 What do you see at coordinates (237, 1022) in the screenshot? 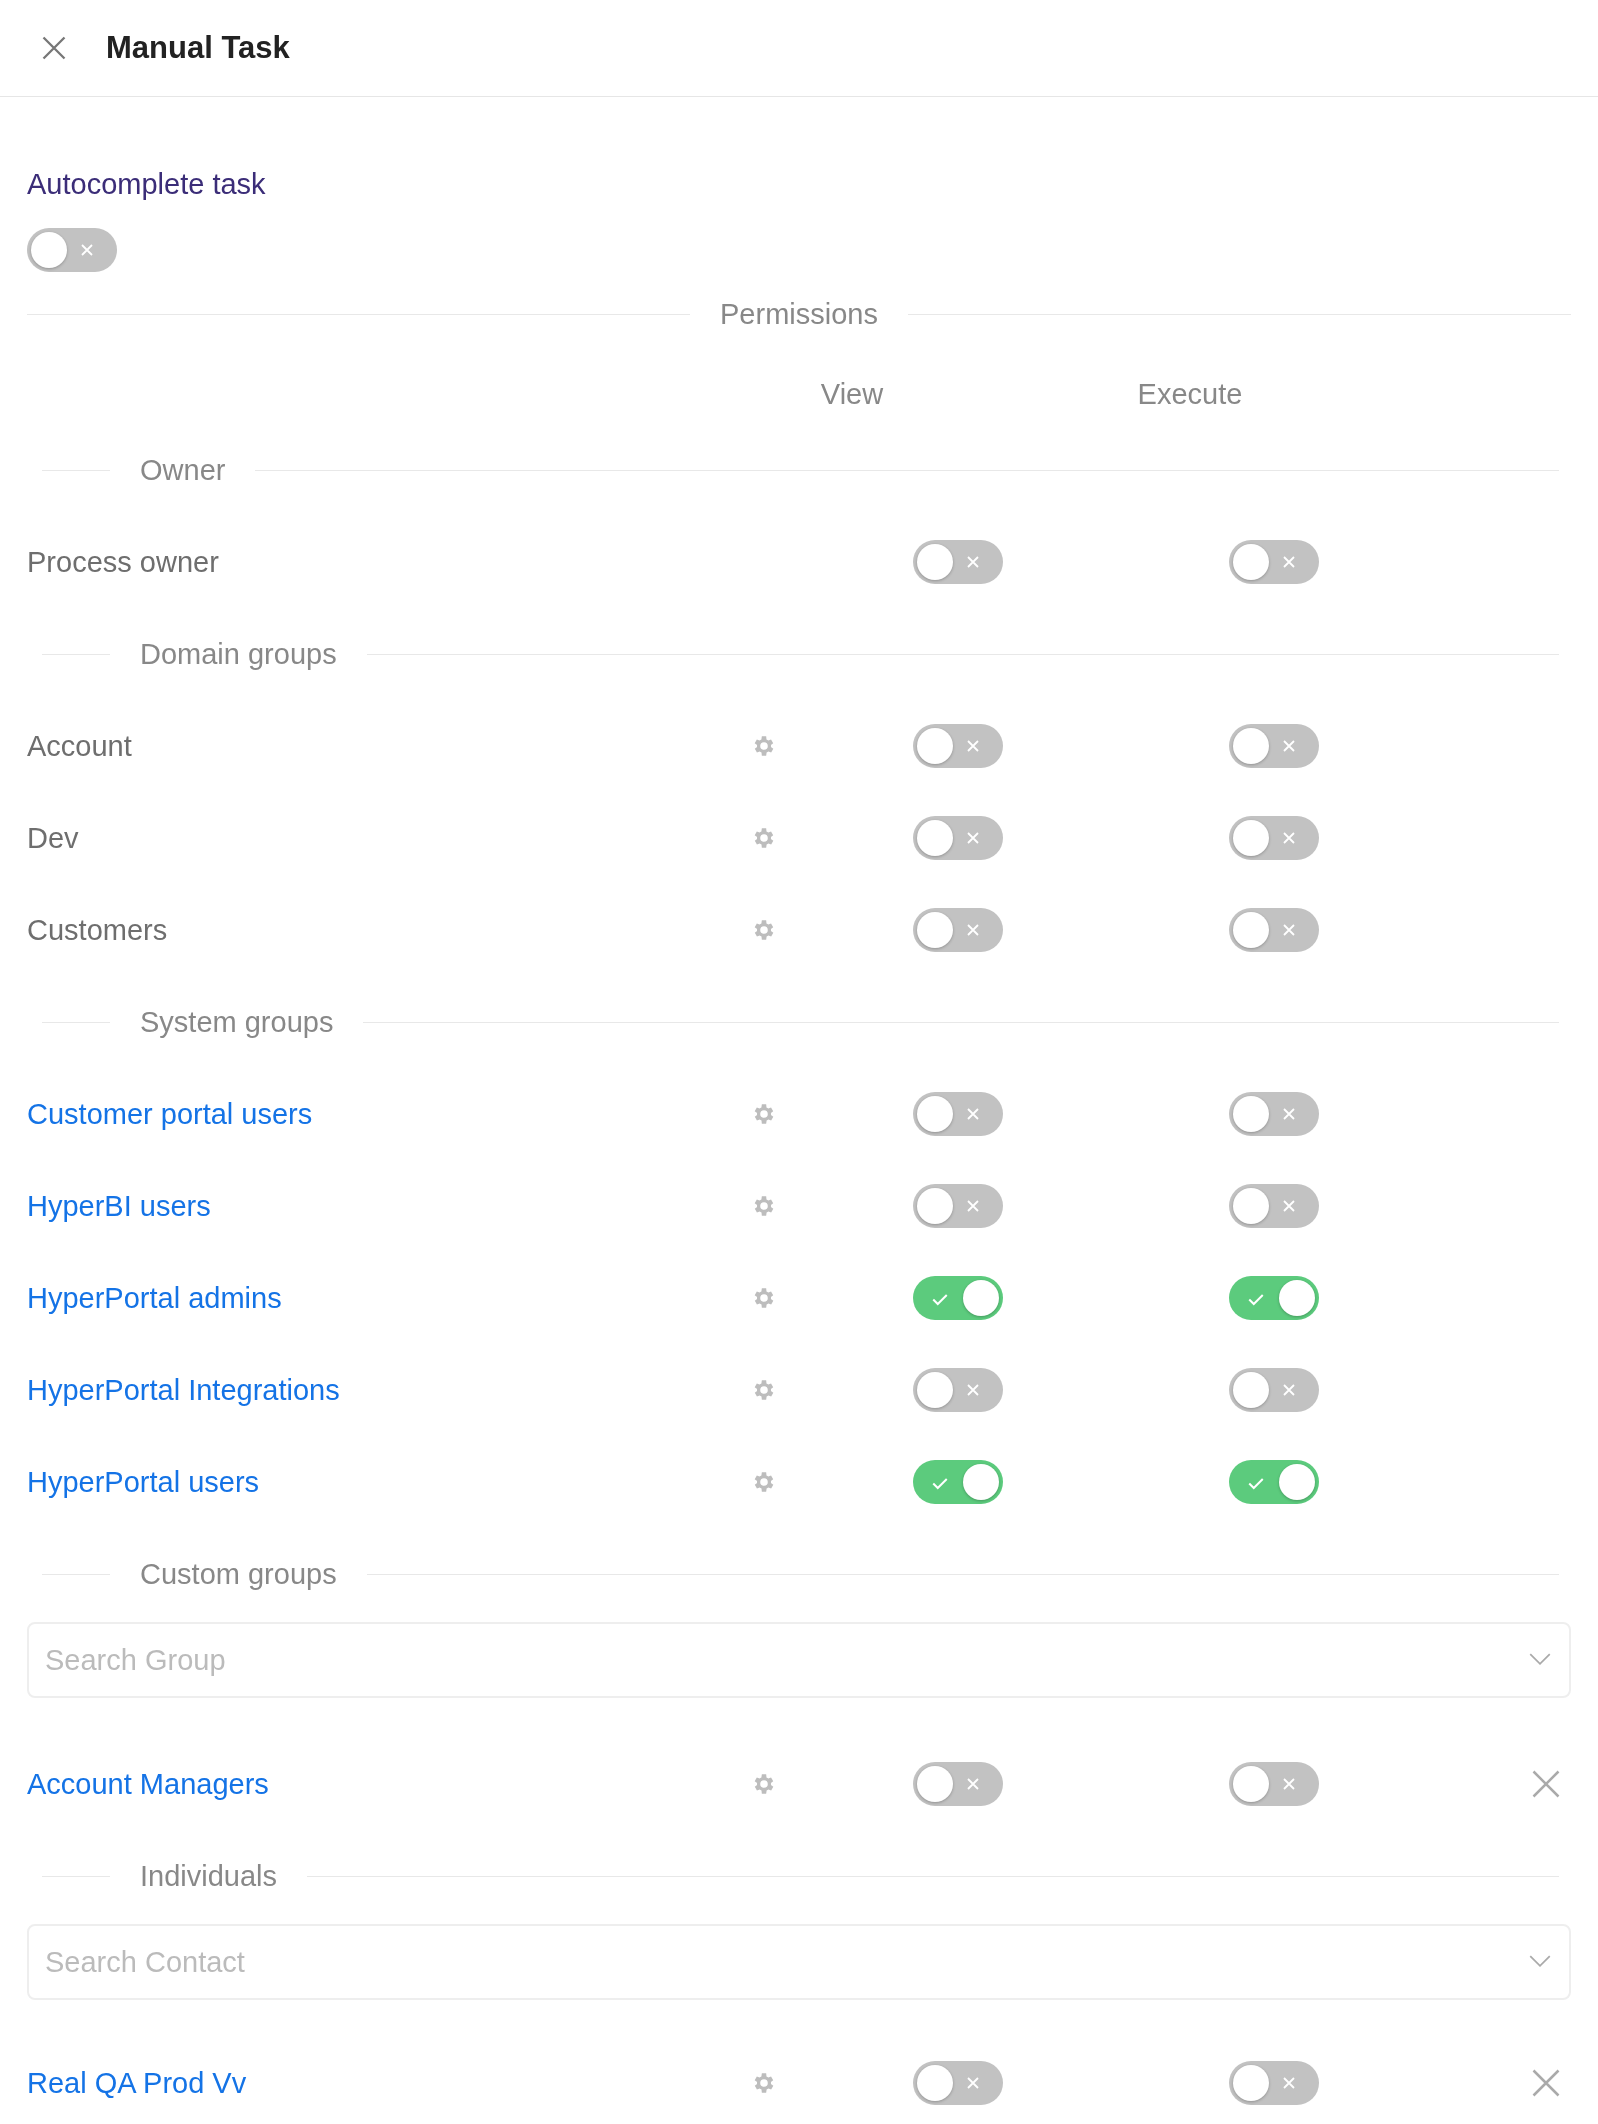
I see `group-heading: System groups` at bounding box center [237, 1022].